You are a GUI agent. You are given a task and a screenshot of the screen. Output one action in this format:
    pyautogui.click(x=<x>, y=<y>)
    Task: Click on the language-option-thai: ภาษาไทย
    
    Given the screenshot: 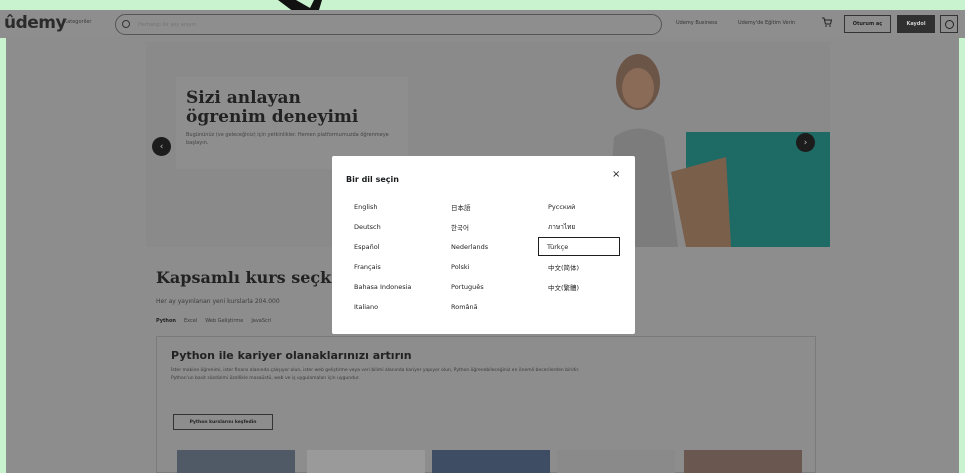 What is the action you would take?
    pyautogui.click(x=581, y=226)
    